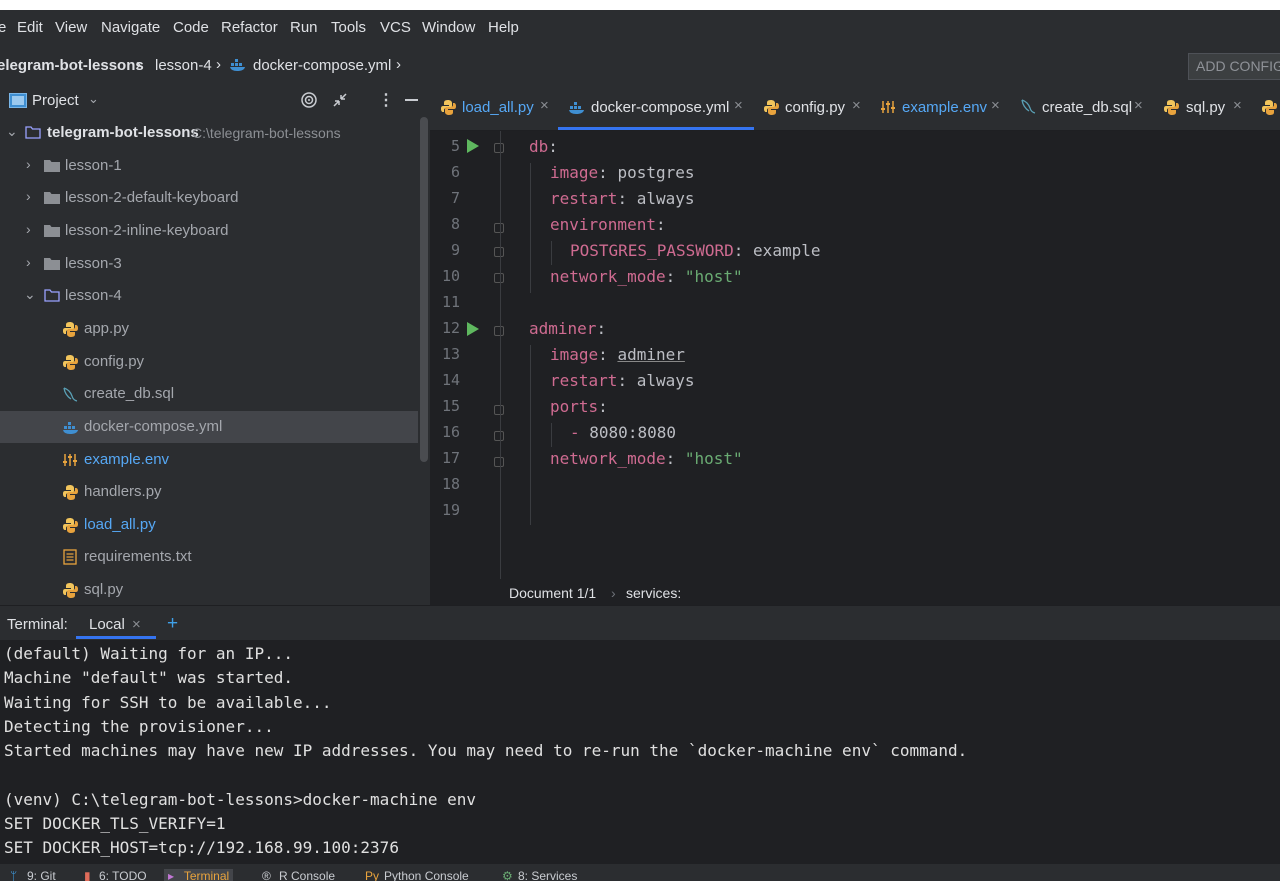 This screenshot has height=881, width=1280. I want to click on breadcrumb-project: elegram-bot-lessons, so click(72, 65).